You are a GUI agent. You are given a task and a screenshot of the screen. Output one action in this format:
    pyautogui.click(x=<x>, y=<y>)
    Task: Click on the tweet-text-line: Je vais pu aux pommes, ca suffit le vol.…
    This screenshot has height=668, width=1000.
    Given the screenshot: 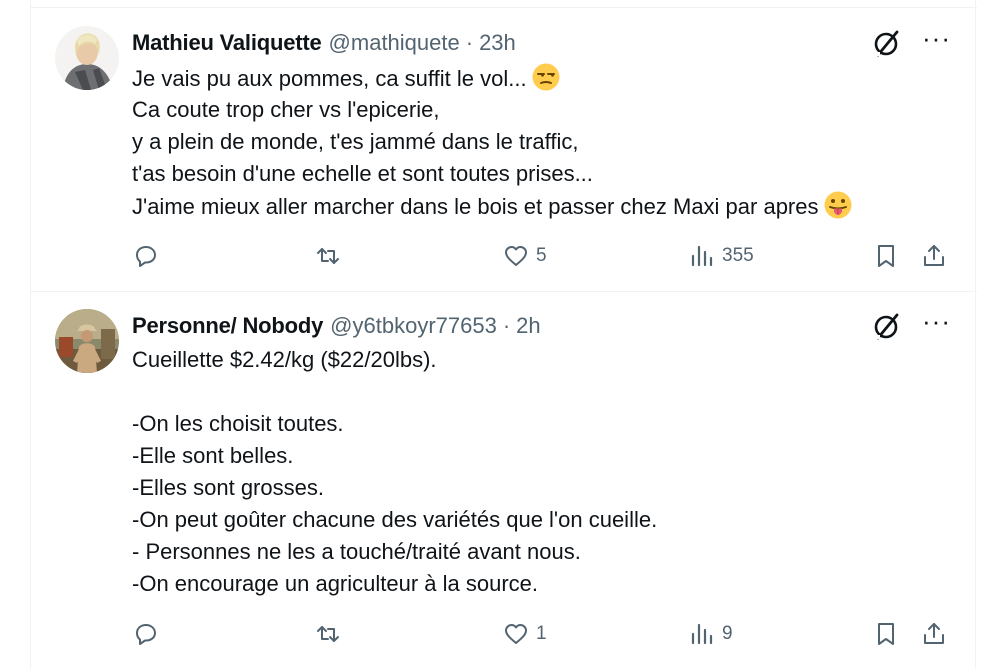 What is the action you would take?
    pyautogui.click(x=534, y=78)
    